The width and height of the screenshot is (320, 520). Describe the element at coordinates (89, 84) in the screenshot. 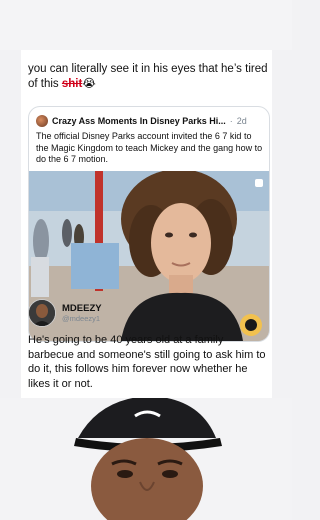

I see `crying-emoji-icon: 😭` at that location.